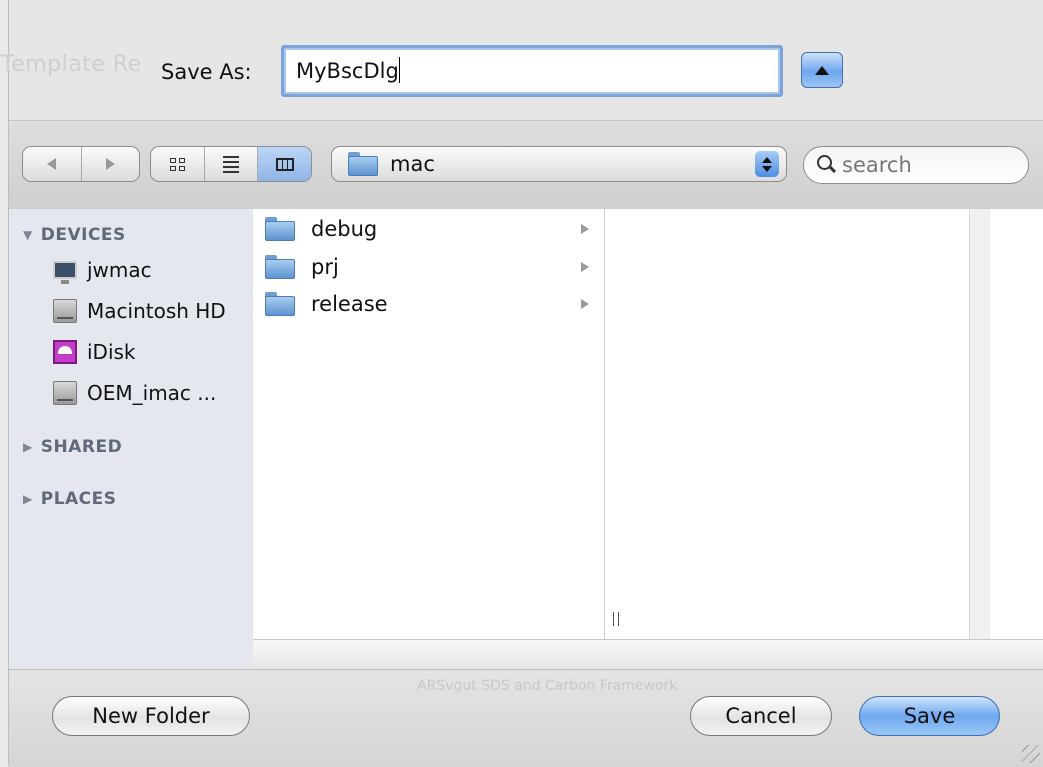 This screenshot has height=767, width=1043. I want to click on list-view-icon, so click(231, 164).